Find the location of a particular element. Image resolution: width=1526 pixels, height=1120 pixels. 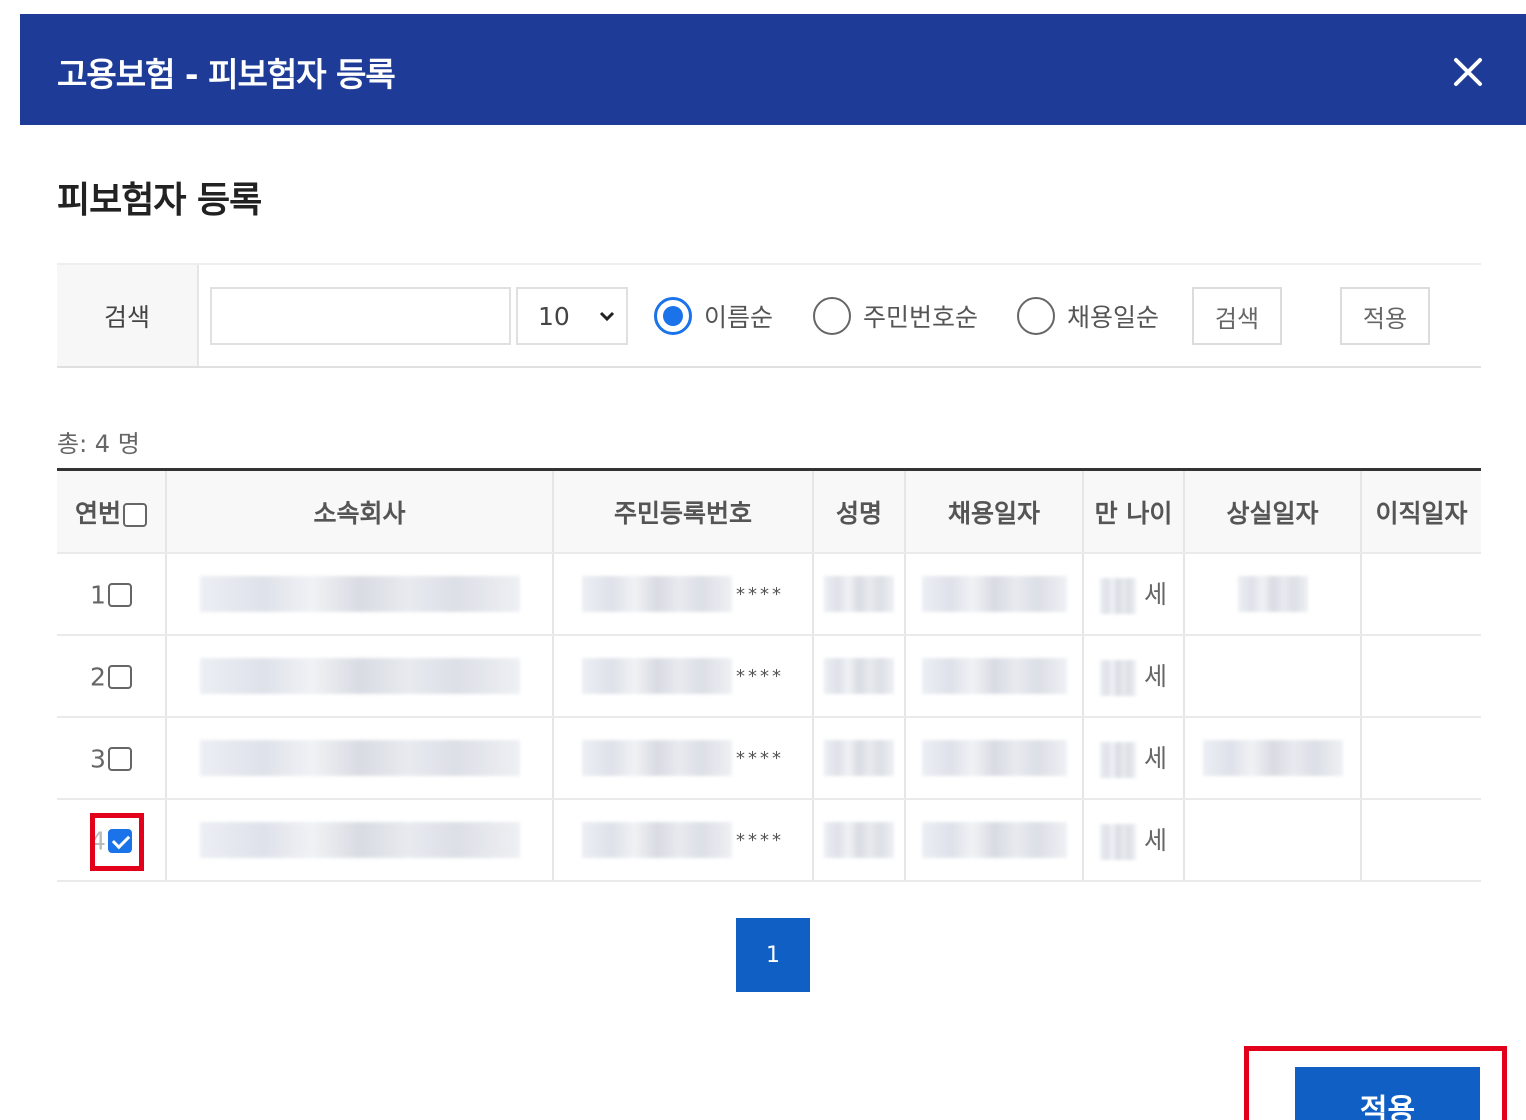

table-row: 1 **** 세 is located at coordinates (769, 594).